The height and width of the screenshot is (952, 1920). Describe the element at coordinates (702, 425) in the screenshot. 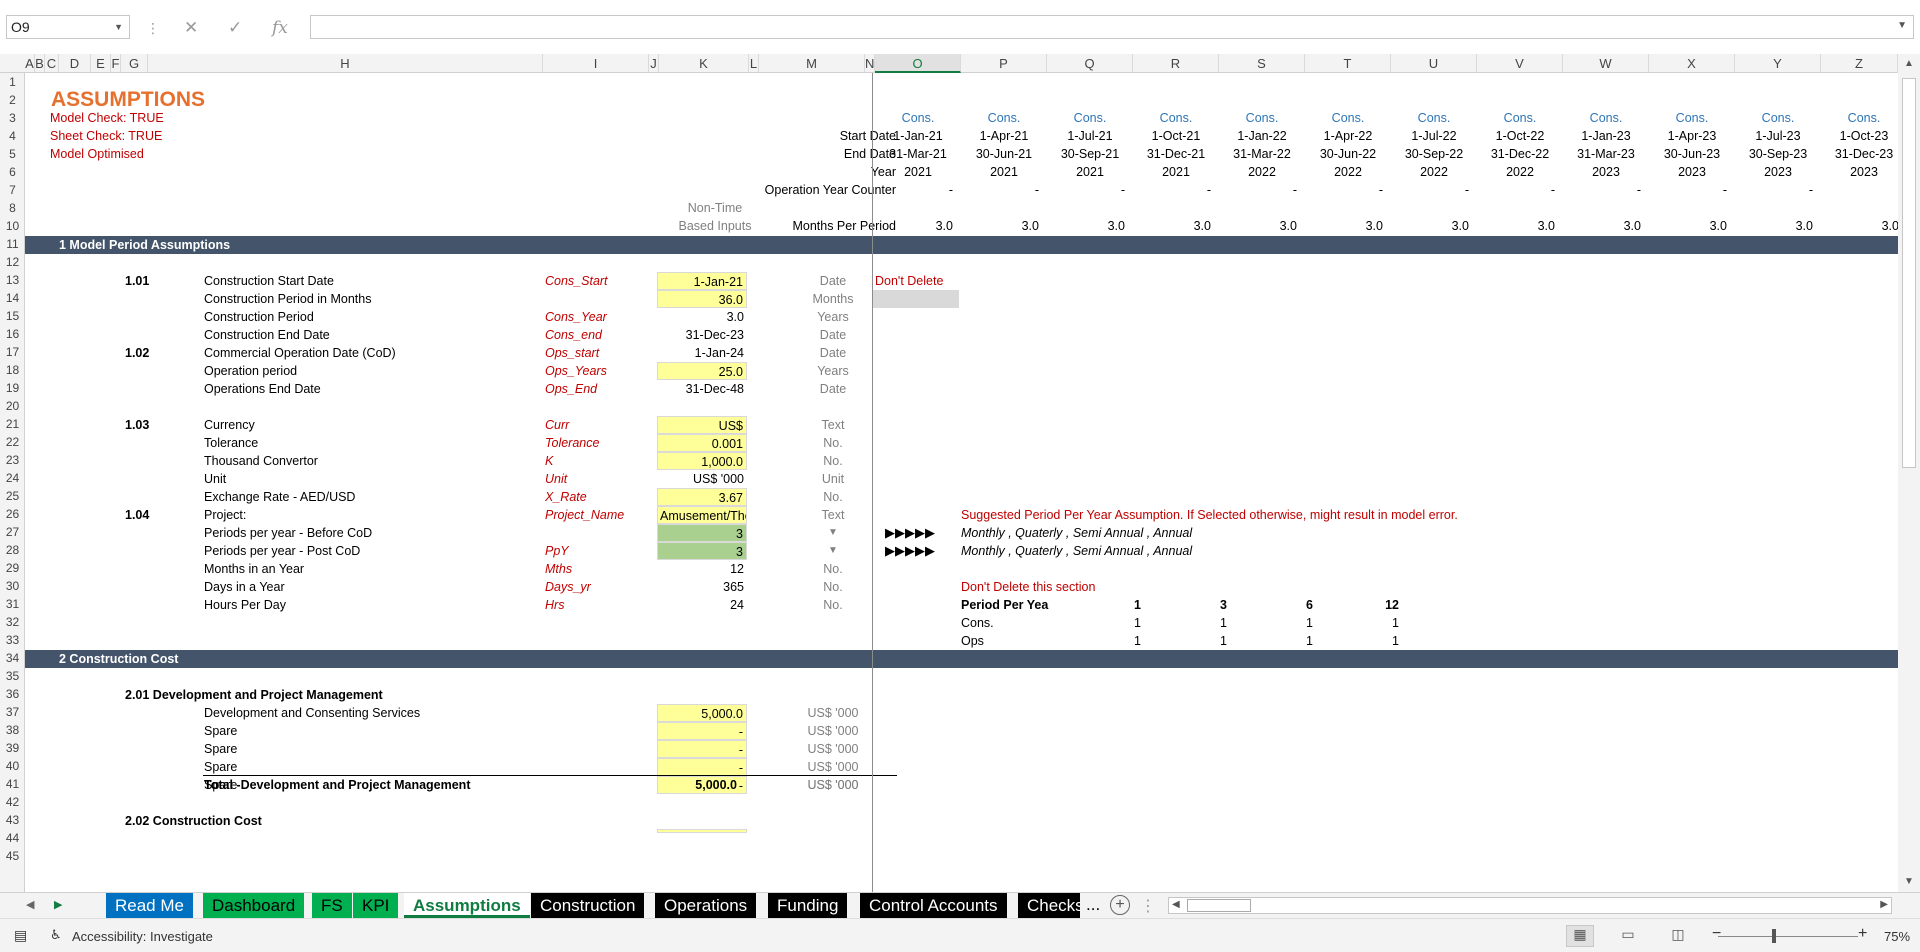

I see `input-value: US$` at that location.